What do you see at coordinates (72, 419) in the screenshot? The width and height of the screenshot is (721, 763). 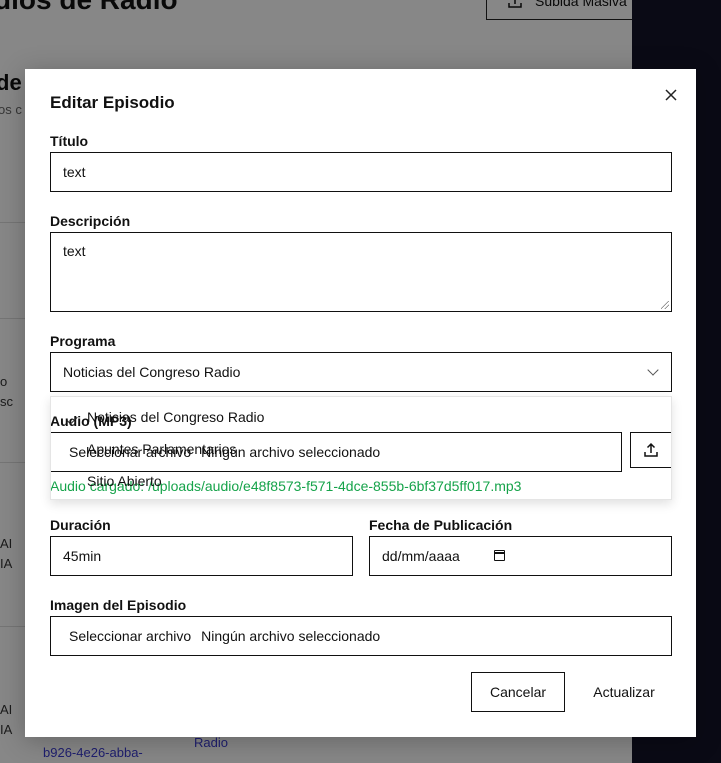 I see `check-icon` at bounding box center [72, 419].